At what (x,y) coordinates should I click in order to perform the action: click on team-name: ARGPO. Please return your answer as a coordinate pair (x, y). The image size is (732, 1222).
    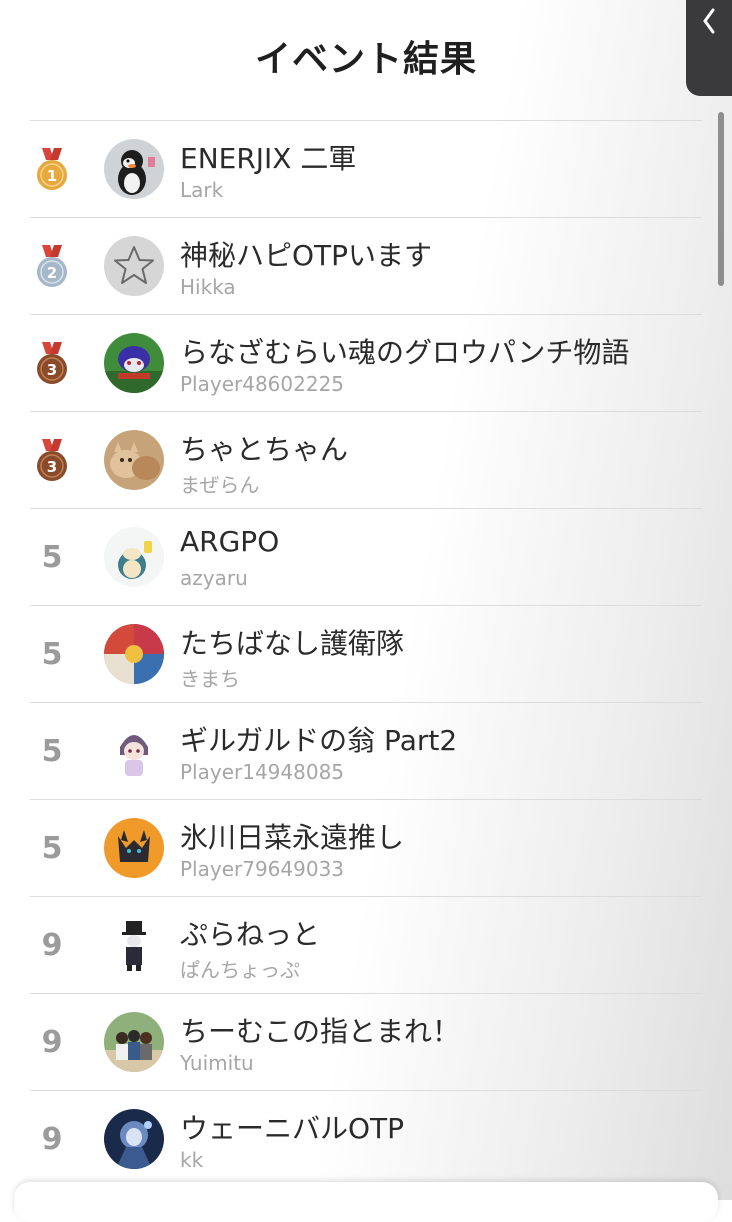
    Looking at the image, I should click on (230, 541).